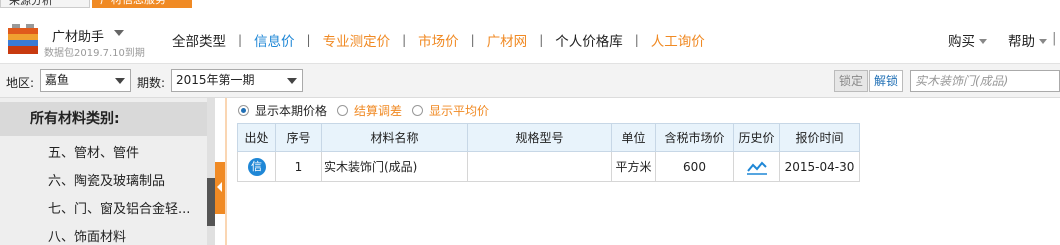 The height and width of the screenshot is (245, 1060). Describe the element at coordinates (1021, 42) in the screenshot. I see `help-label: 帮助` at that location.